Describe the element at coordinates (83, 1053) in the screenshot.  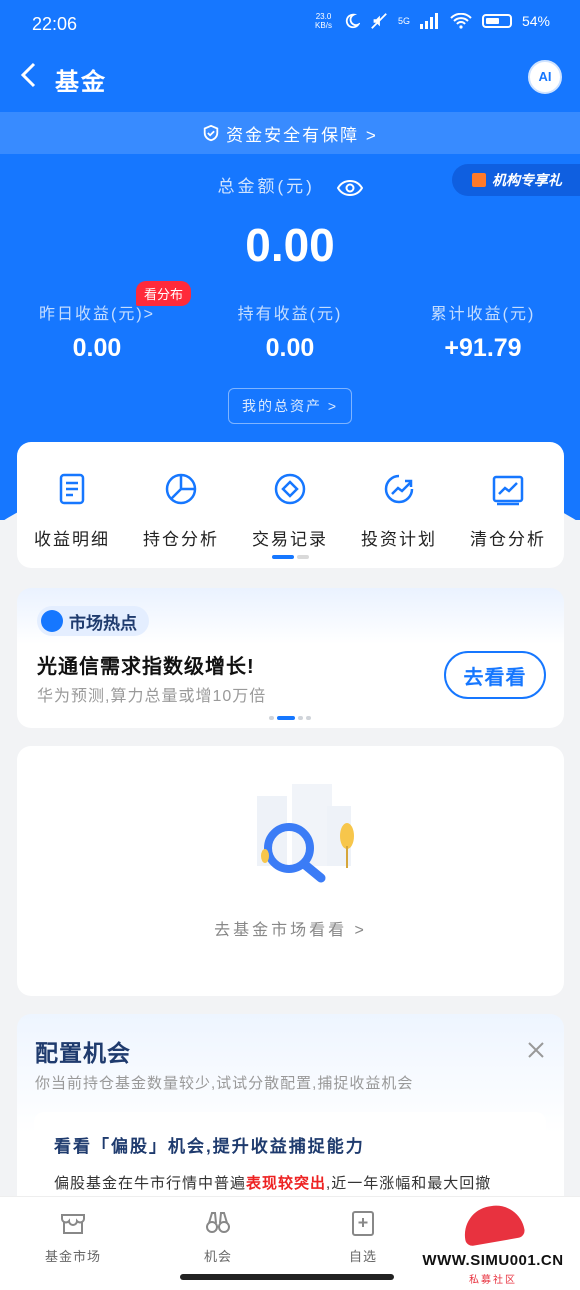
I see `config-title: 配置机会` at that location.